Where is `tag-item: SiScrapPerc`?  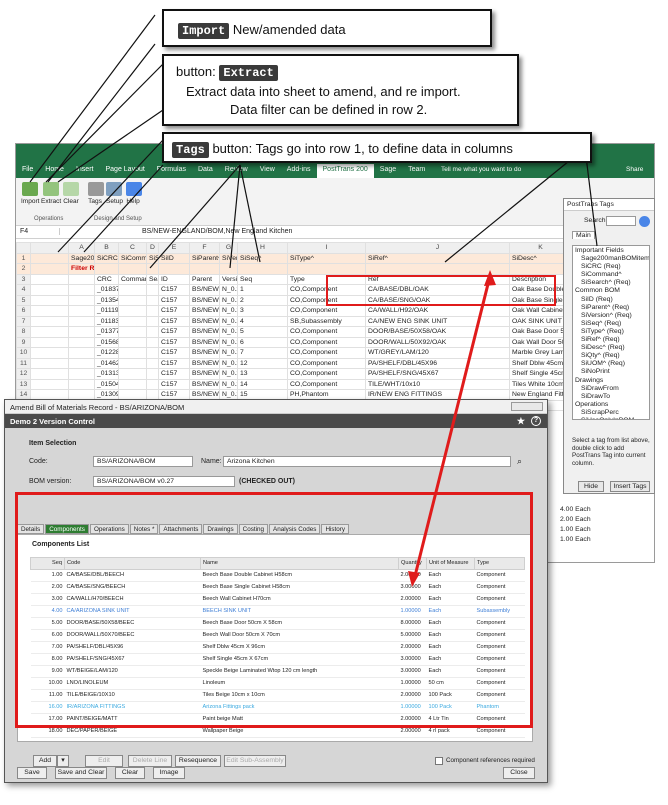 tag-item: SiScrapPerc is located at coordinates (611, 413).